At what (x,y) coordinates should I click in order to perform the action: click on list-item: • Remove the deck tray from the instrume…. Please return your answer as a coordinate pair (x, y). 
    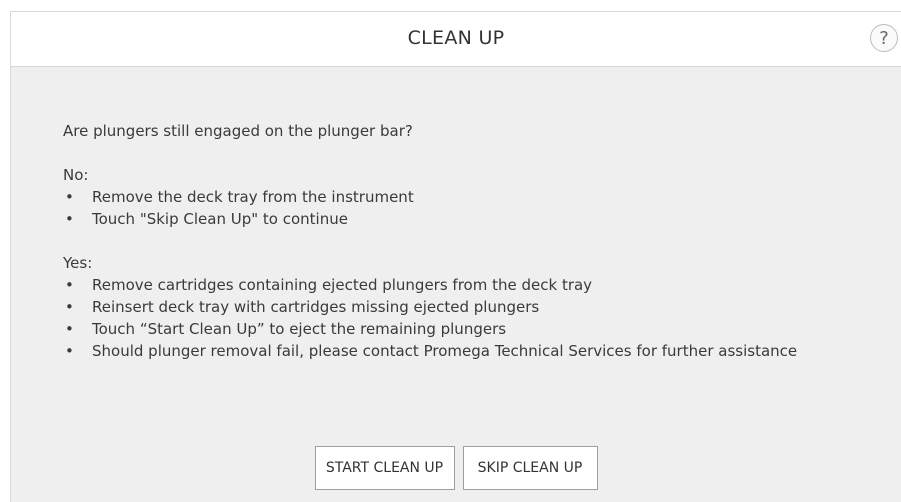
    Looking at the image, I should click on (478, 197).